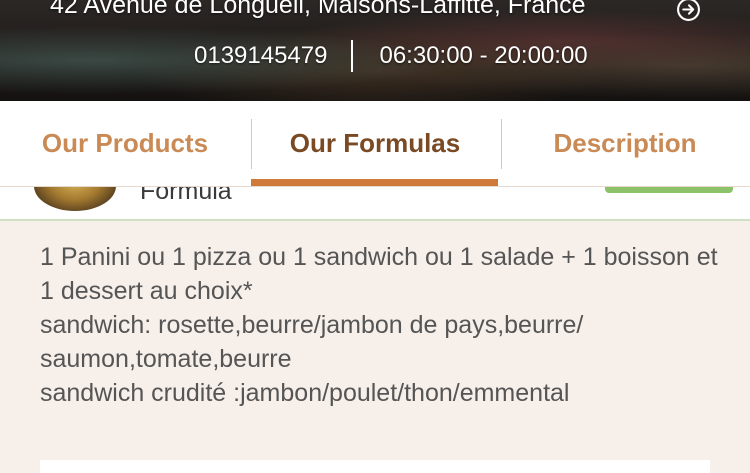 The image size is (750, 473). What do you see at coordinates (625, 143) in the screenshot?
I see `tab-description: Description` at bounding box center [625, 143].